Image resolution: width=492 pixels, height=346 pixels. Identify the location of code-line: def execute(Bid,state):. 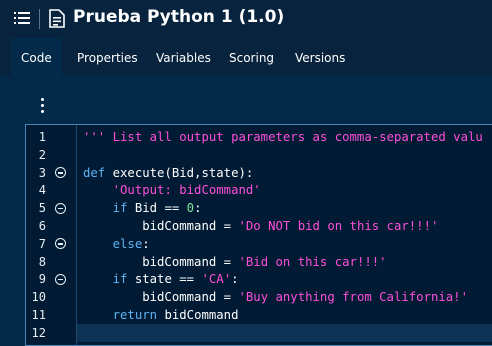
(168, 173).